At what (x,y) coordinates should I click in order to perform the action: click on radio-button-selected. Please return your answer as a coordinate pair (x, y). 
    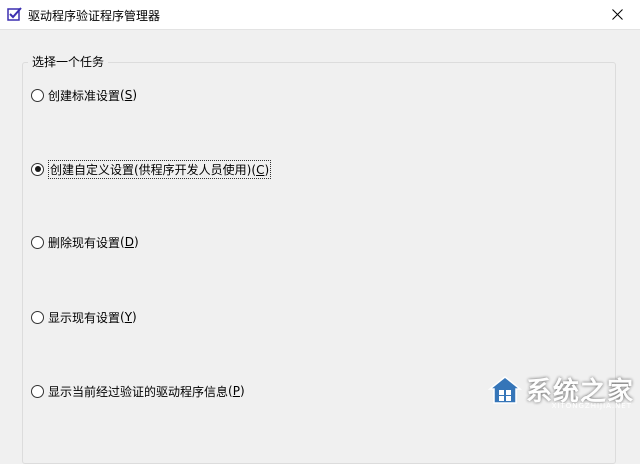
    Looking at the image, I should click on (37, 169).